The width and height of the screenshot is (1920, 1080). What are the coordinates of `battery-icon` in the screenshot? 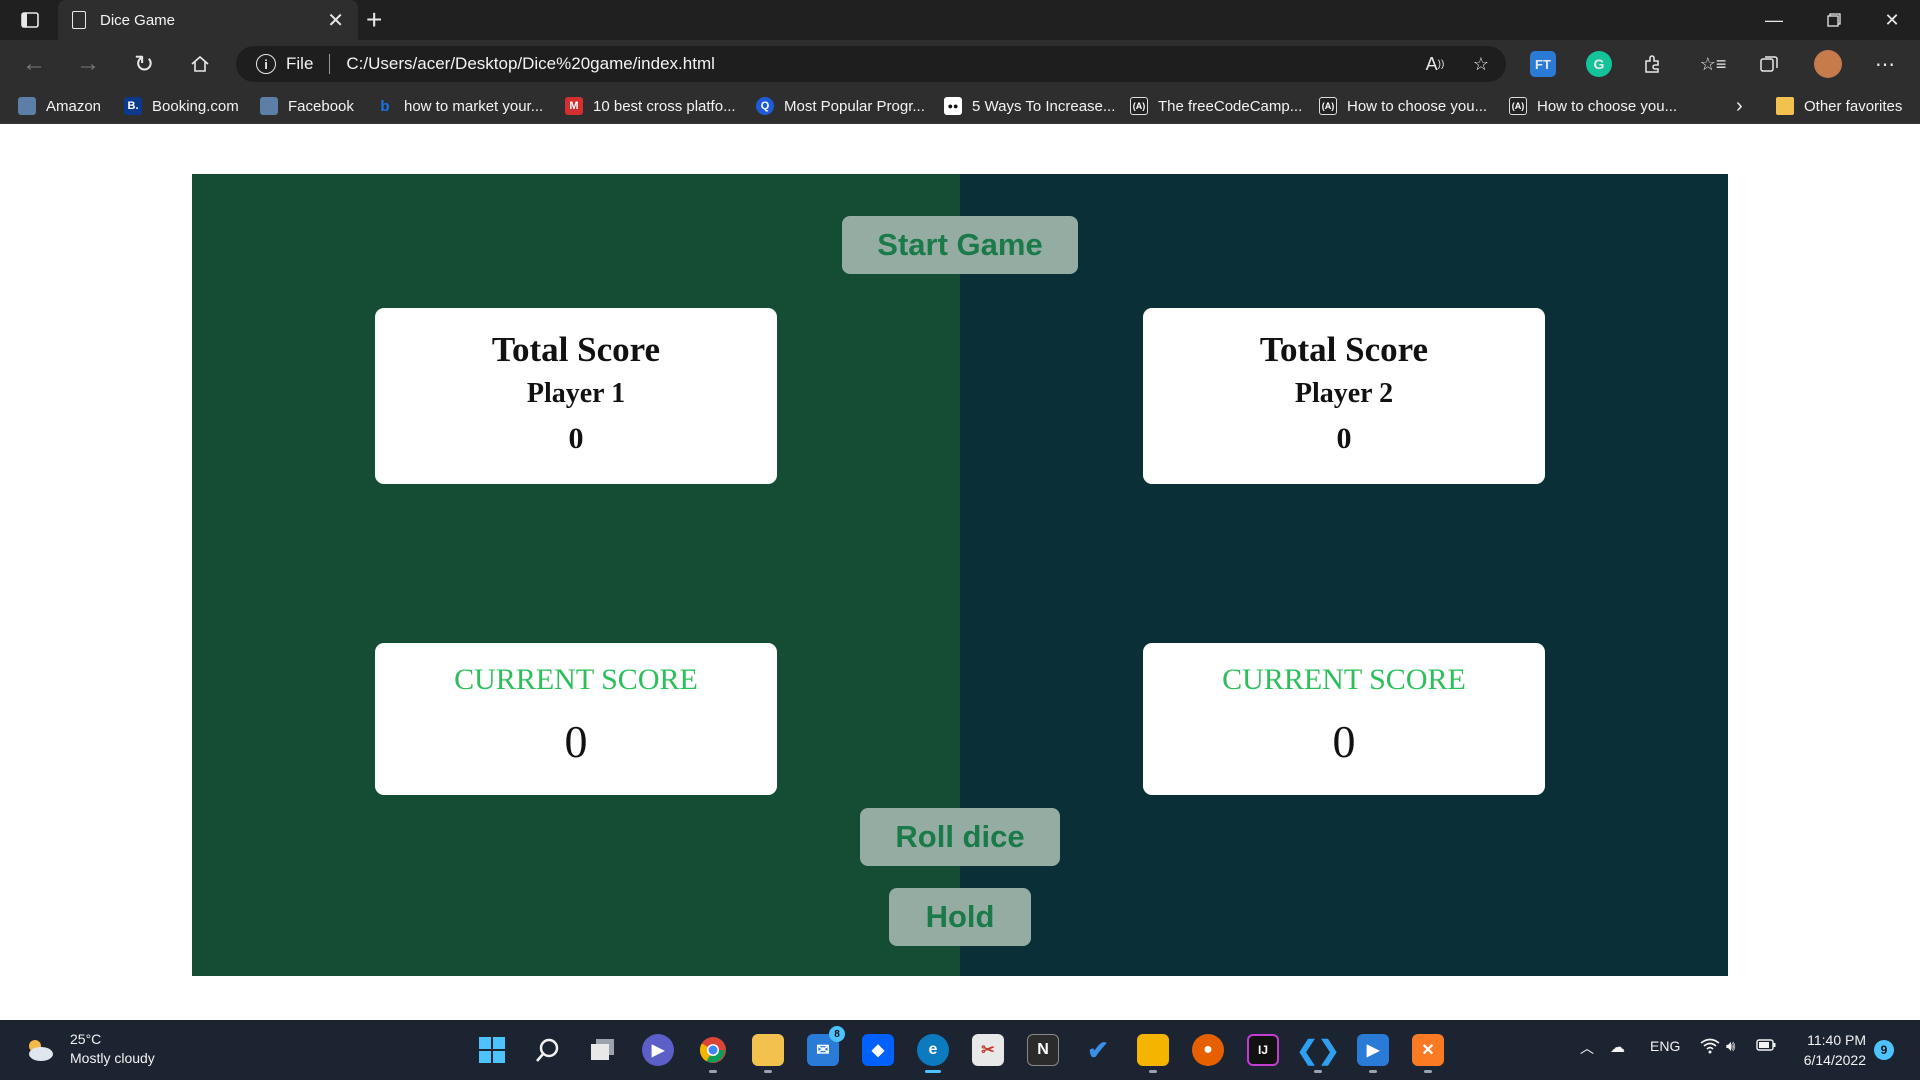 It's located at (1766, 1047).